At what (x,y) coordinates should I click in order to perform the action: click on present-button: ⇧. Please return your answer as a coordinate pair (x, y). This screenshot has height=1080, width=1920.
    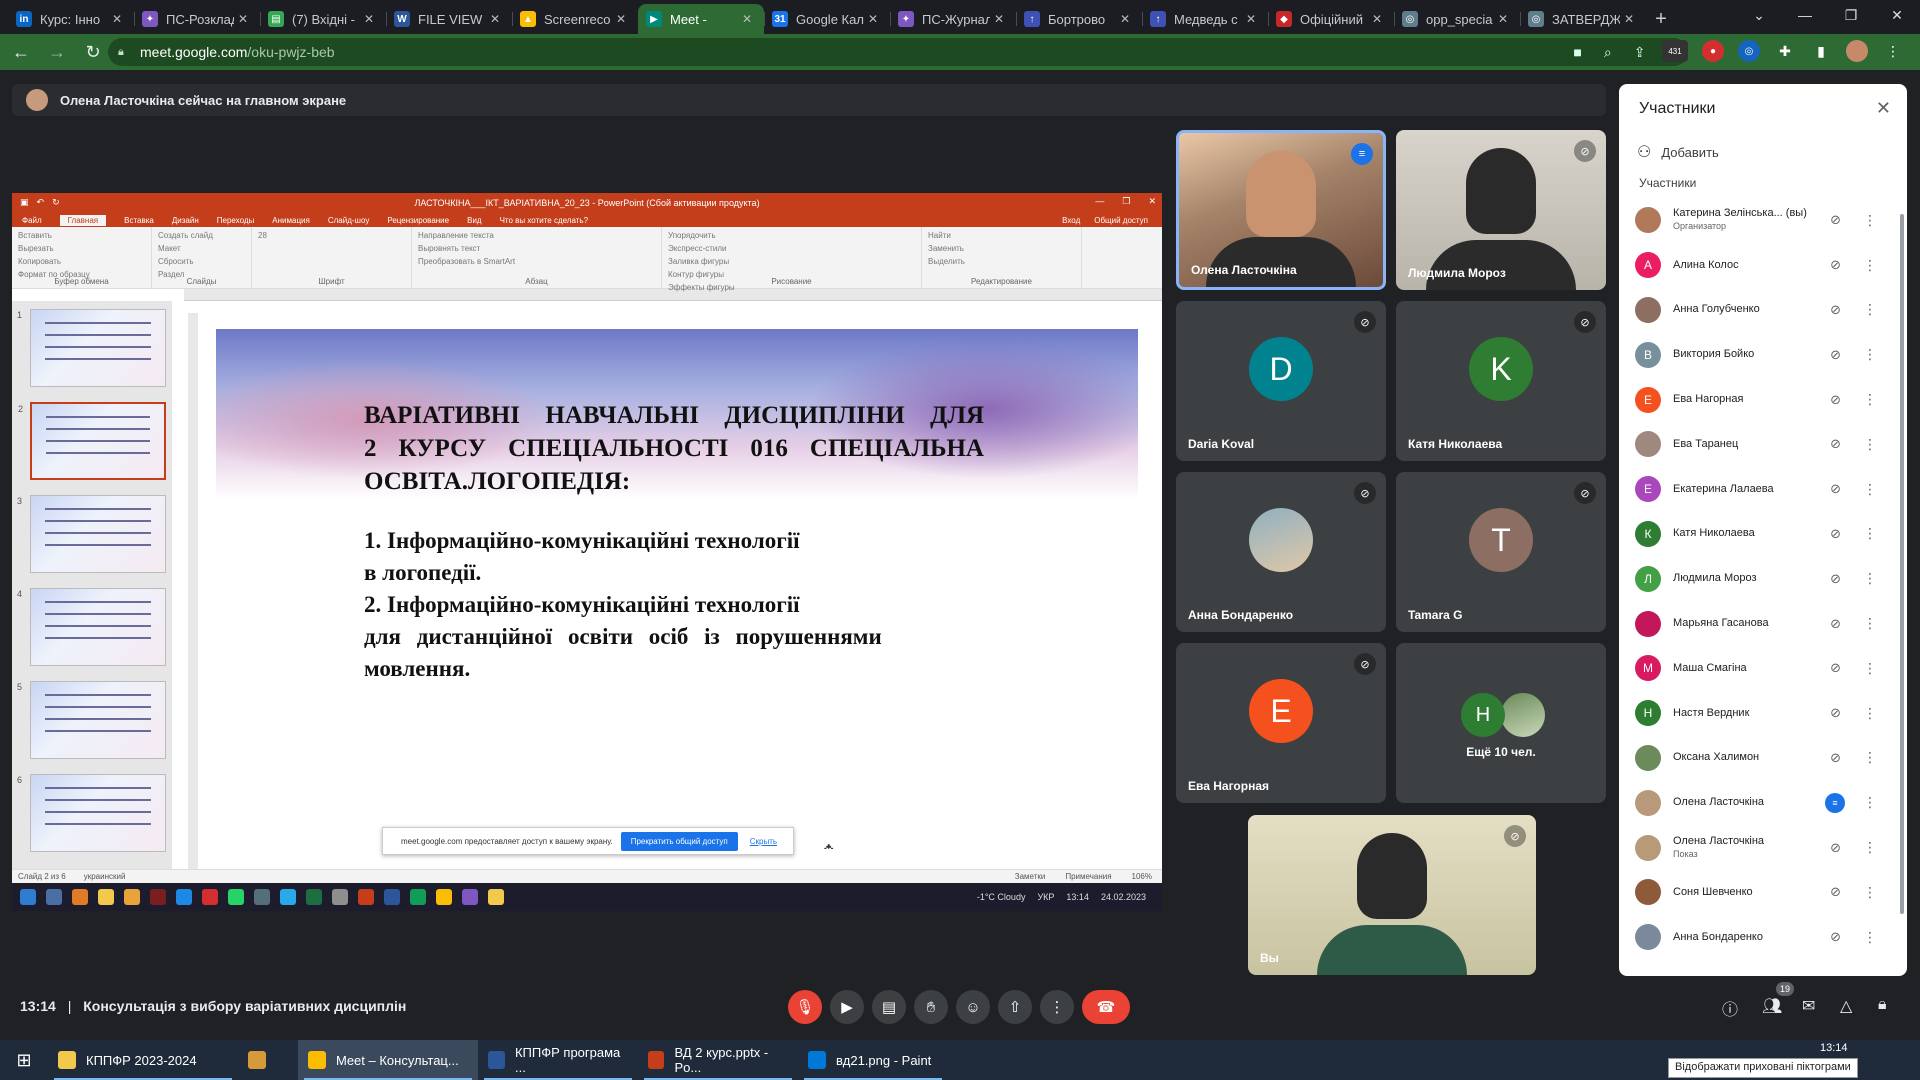
    Looking at the image, I should click on (1015, 1007).